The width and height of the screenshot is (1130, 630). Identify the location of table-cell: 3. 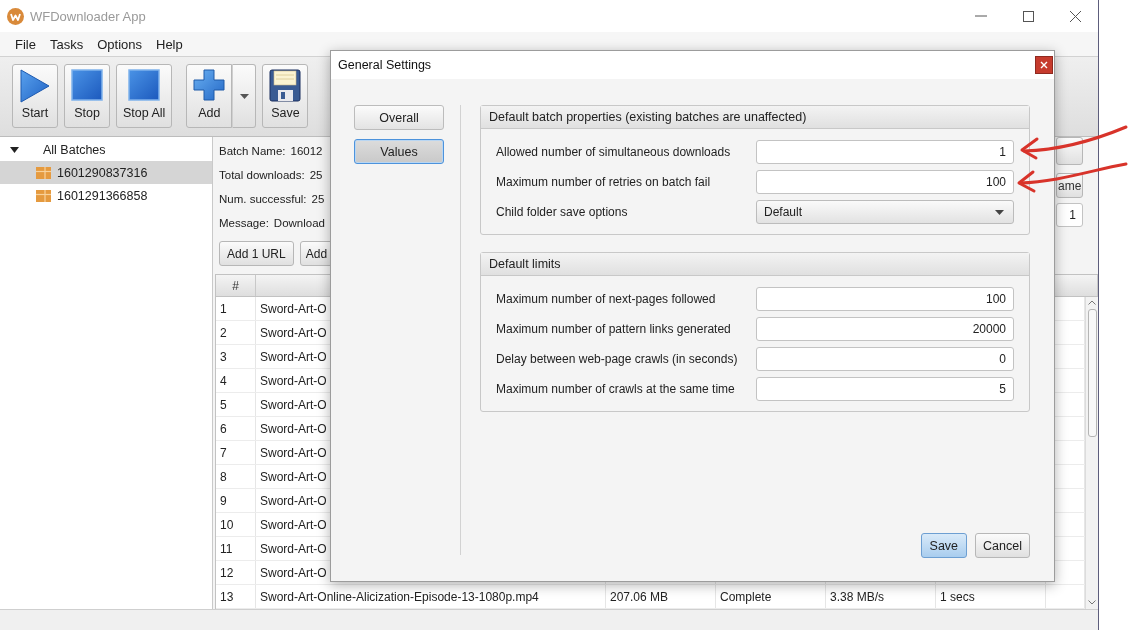
(236, 356).